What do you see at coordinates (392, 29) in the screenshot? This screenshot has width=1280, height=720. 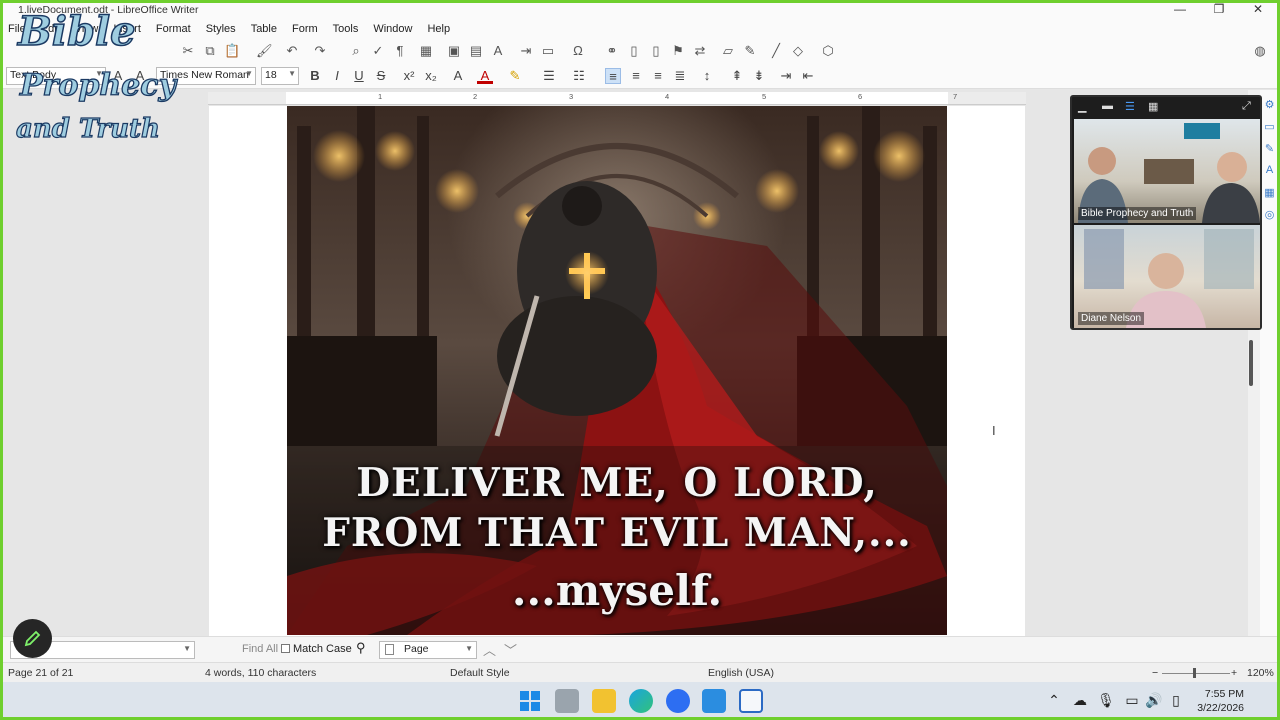 I see `menu-window: Window` at bounding box center [392, 29].